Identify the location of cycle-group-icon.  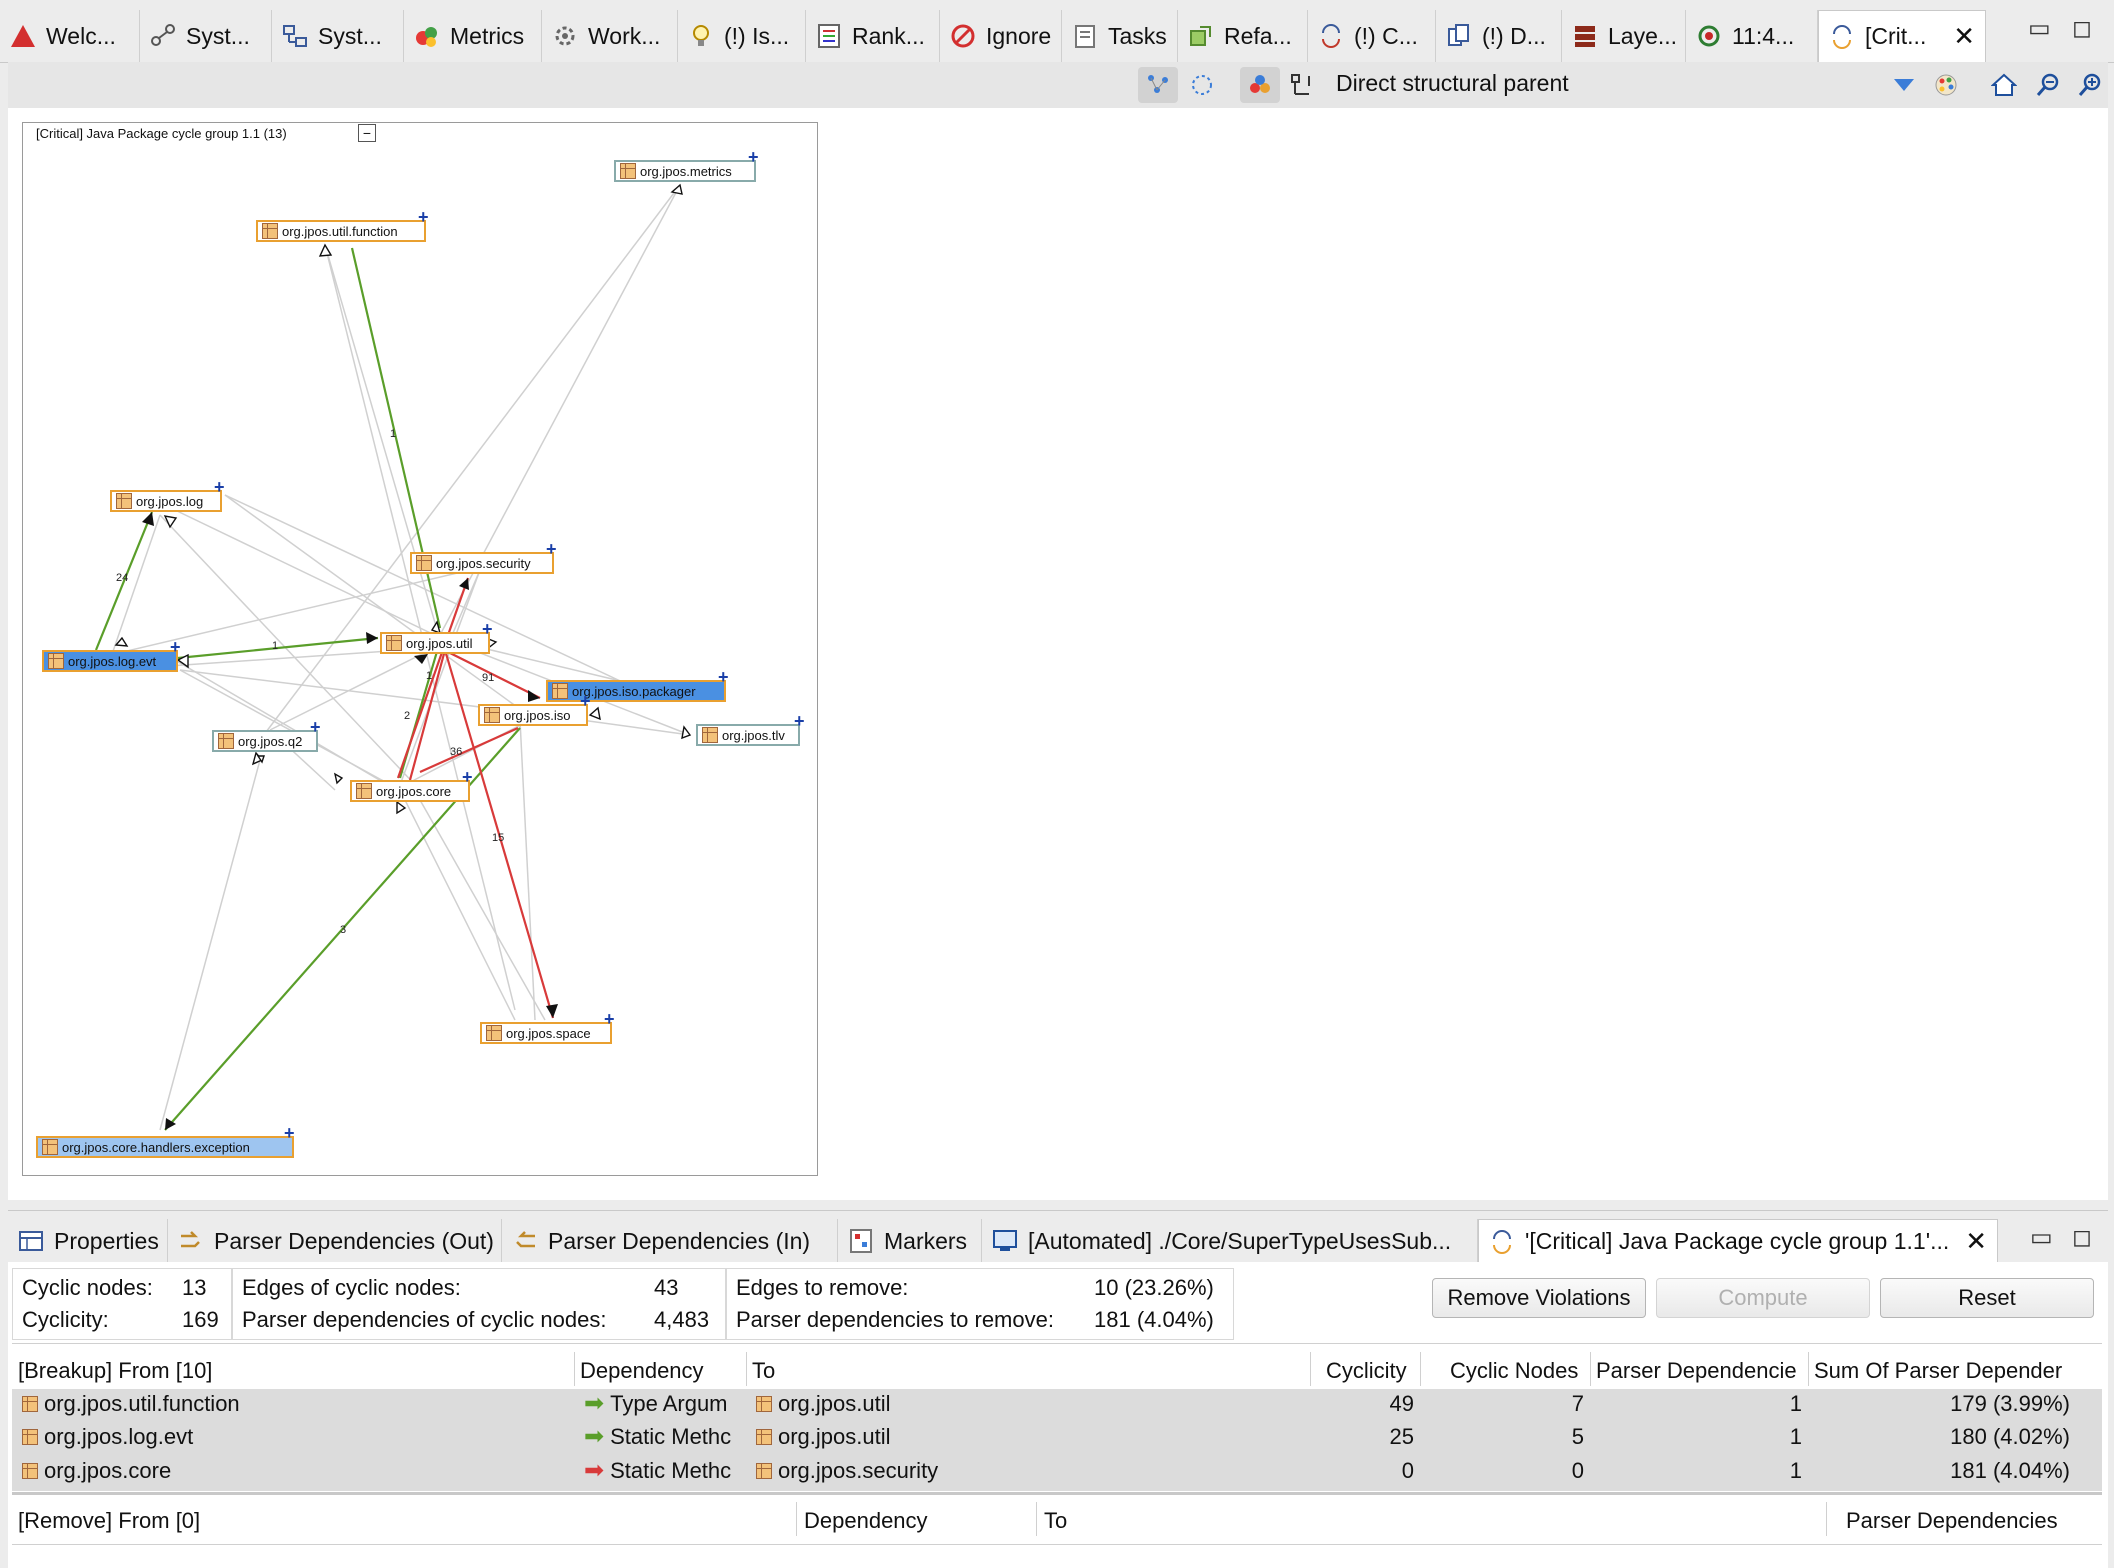
(1502, 1242).